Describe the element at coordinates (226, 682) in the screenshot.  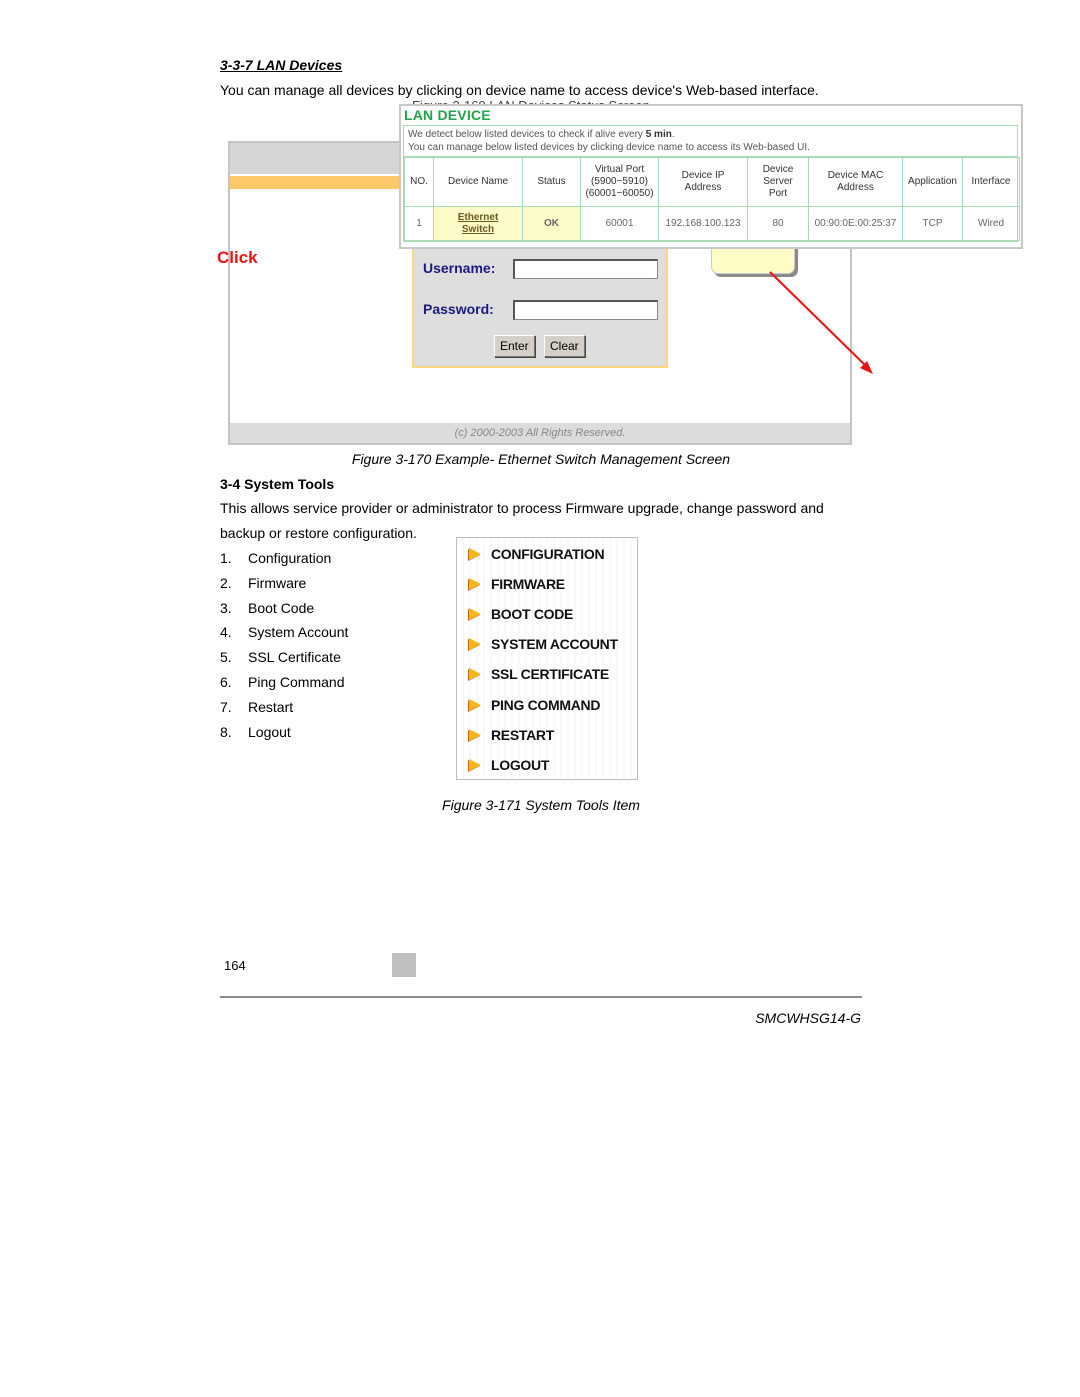
I see `list-item-number: 6.` at that location.